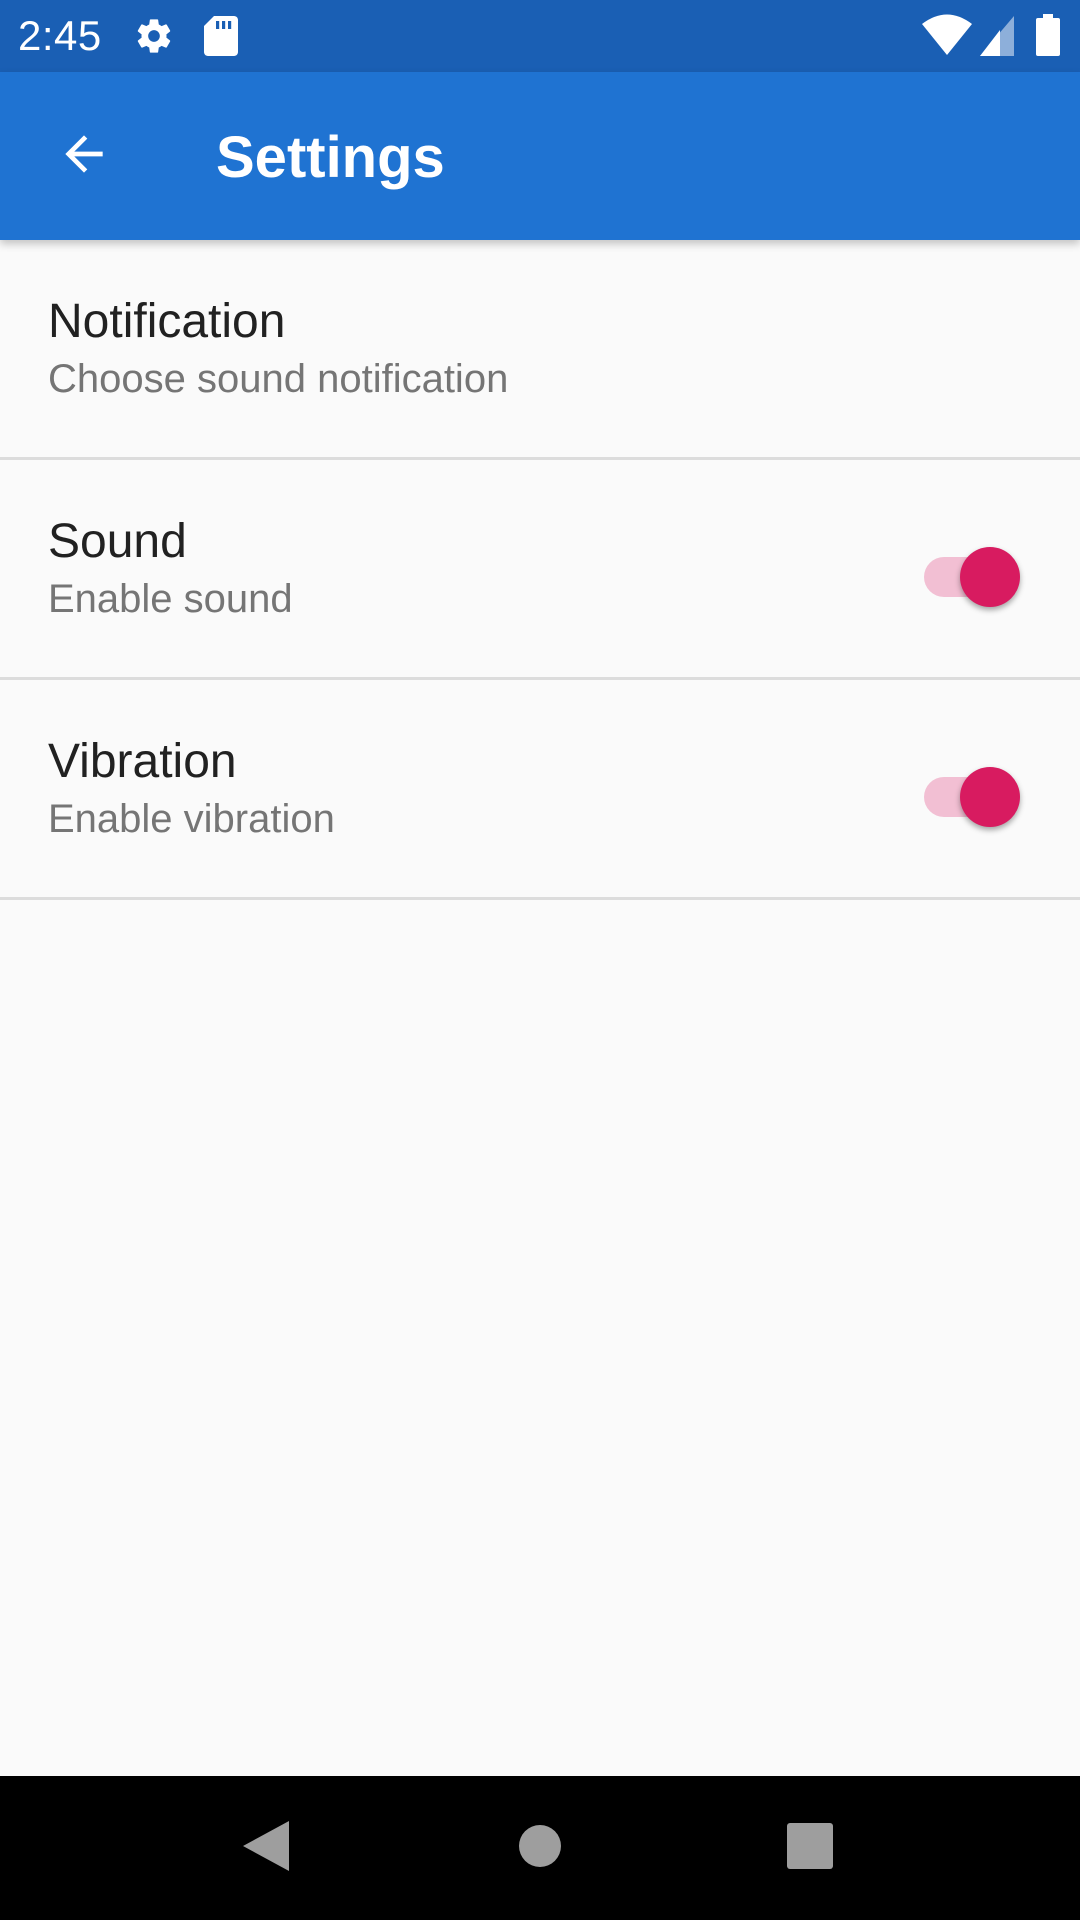  What do you see at coordinates (540, 36) in the screenshot?
I see `status-bar: 2:45` at bounding box center [540, 36].